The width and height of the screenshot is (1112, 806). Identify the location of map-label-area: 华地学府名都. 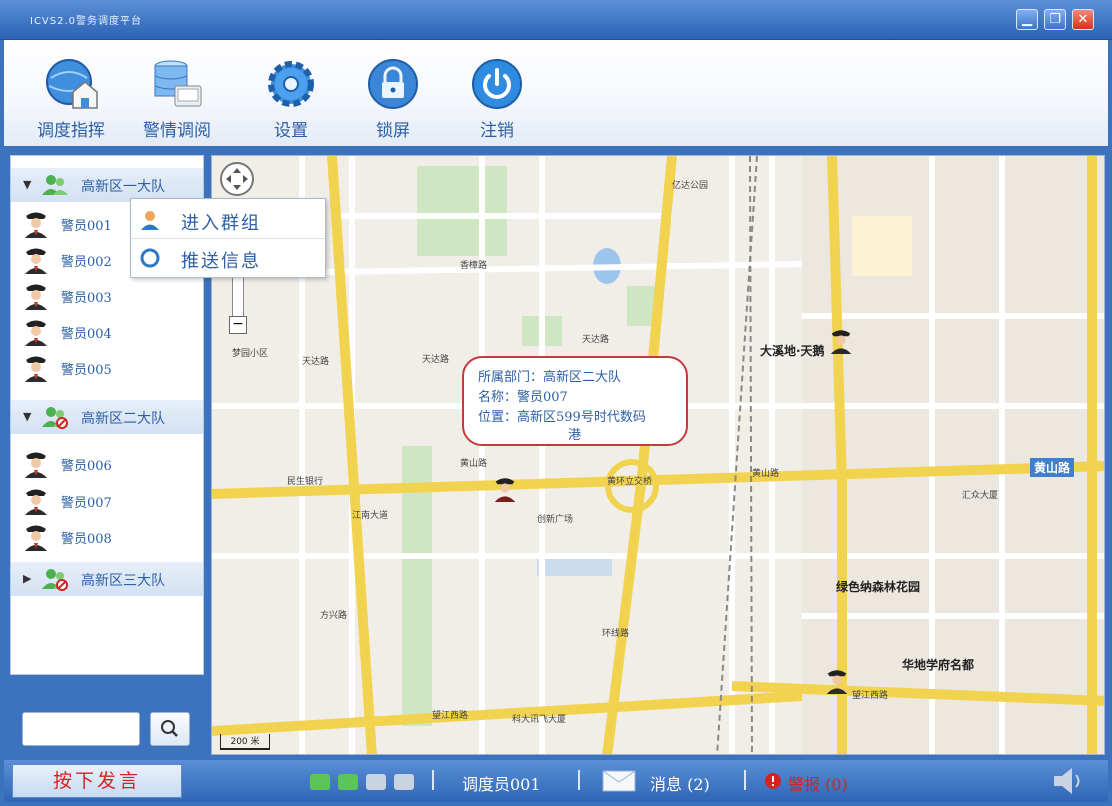
(938, 665).